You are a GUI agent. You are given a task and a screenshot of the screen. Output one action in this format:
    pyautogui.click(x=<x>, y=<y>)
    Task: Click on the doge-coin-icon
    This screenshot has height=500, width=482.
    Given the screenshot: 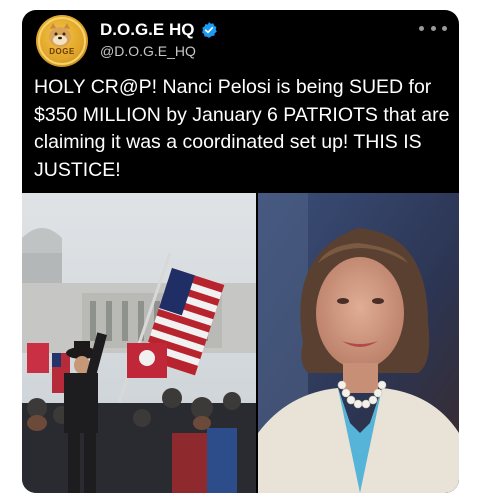 What is the action you would take?
    pyautogui.click(x=62, y=41)
    